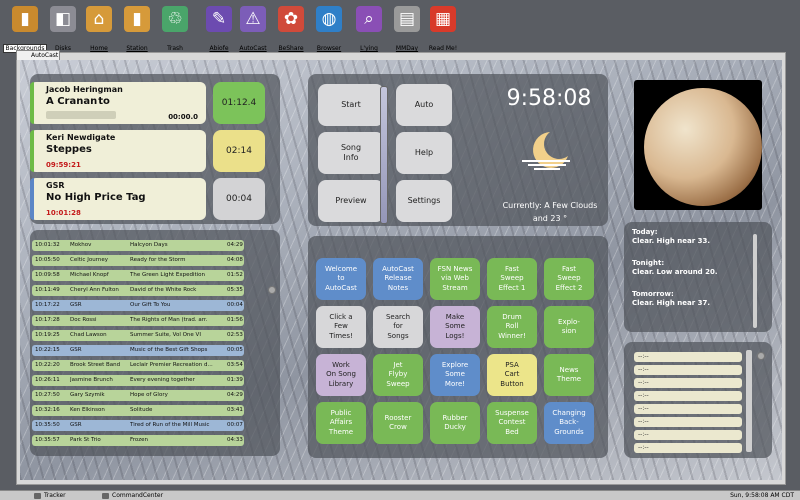 The width and height of the screenshot is (800, 500). I want to click on track-time: 00:00.0, so click(183, 117).